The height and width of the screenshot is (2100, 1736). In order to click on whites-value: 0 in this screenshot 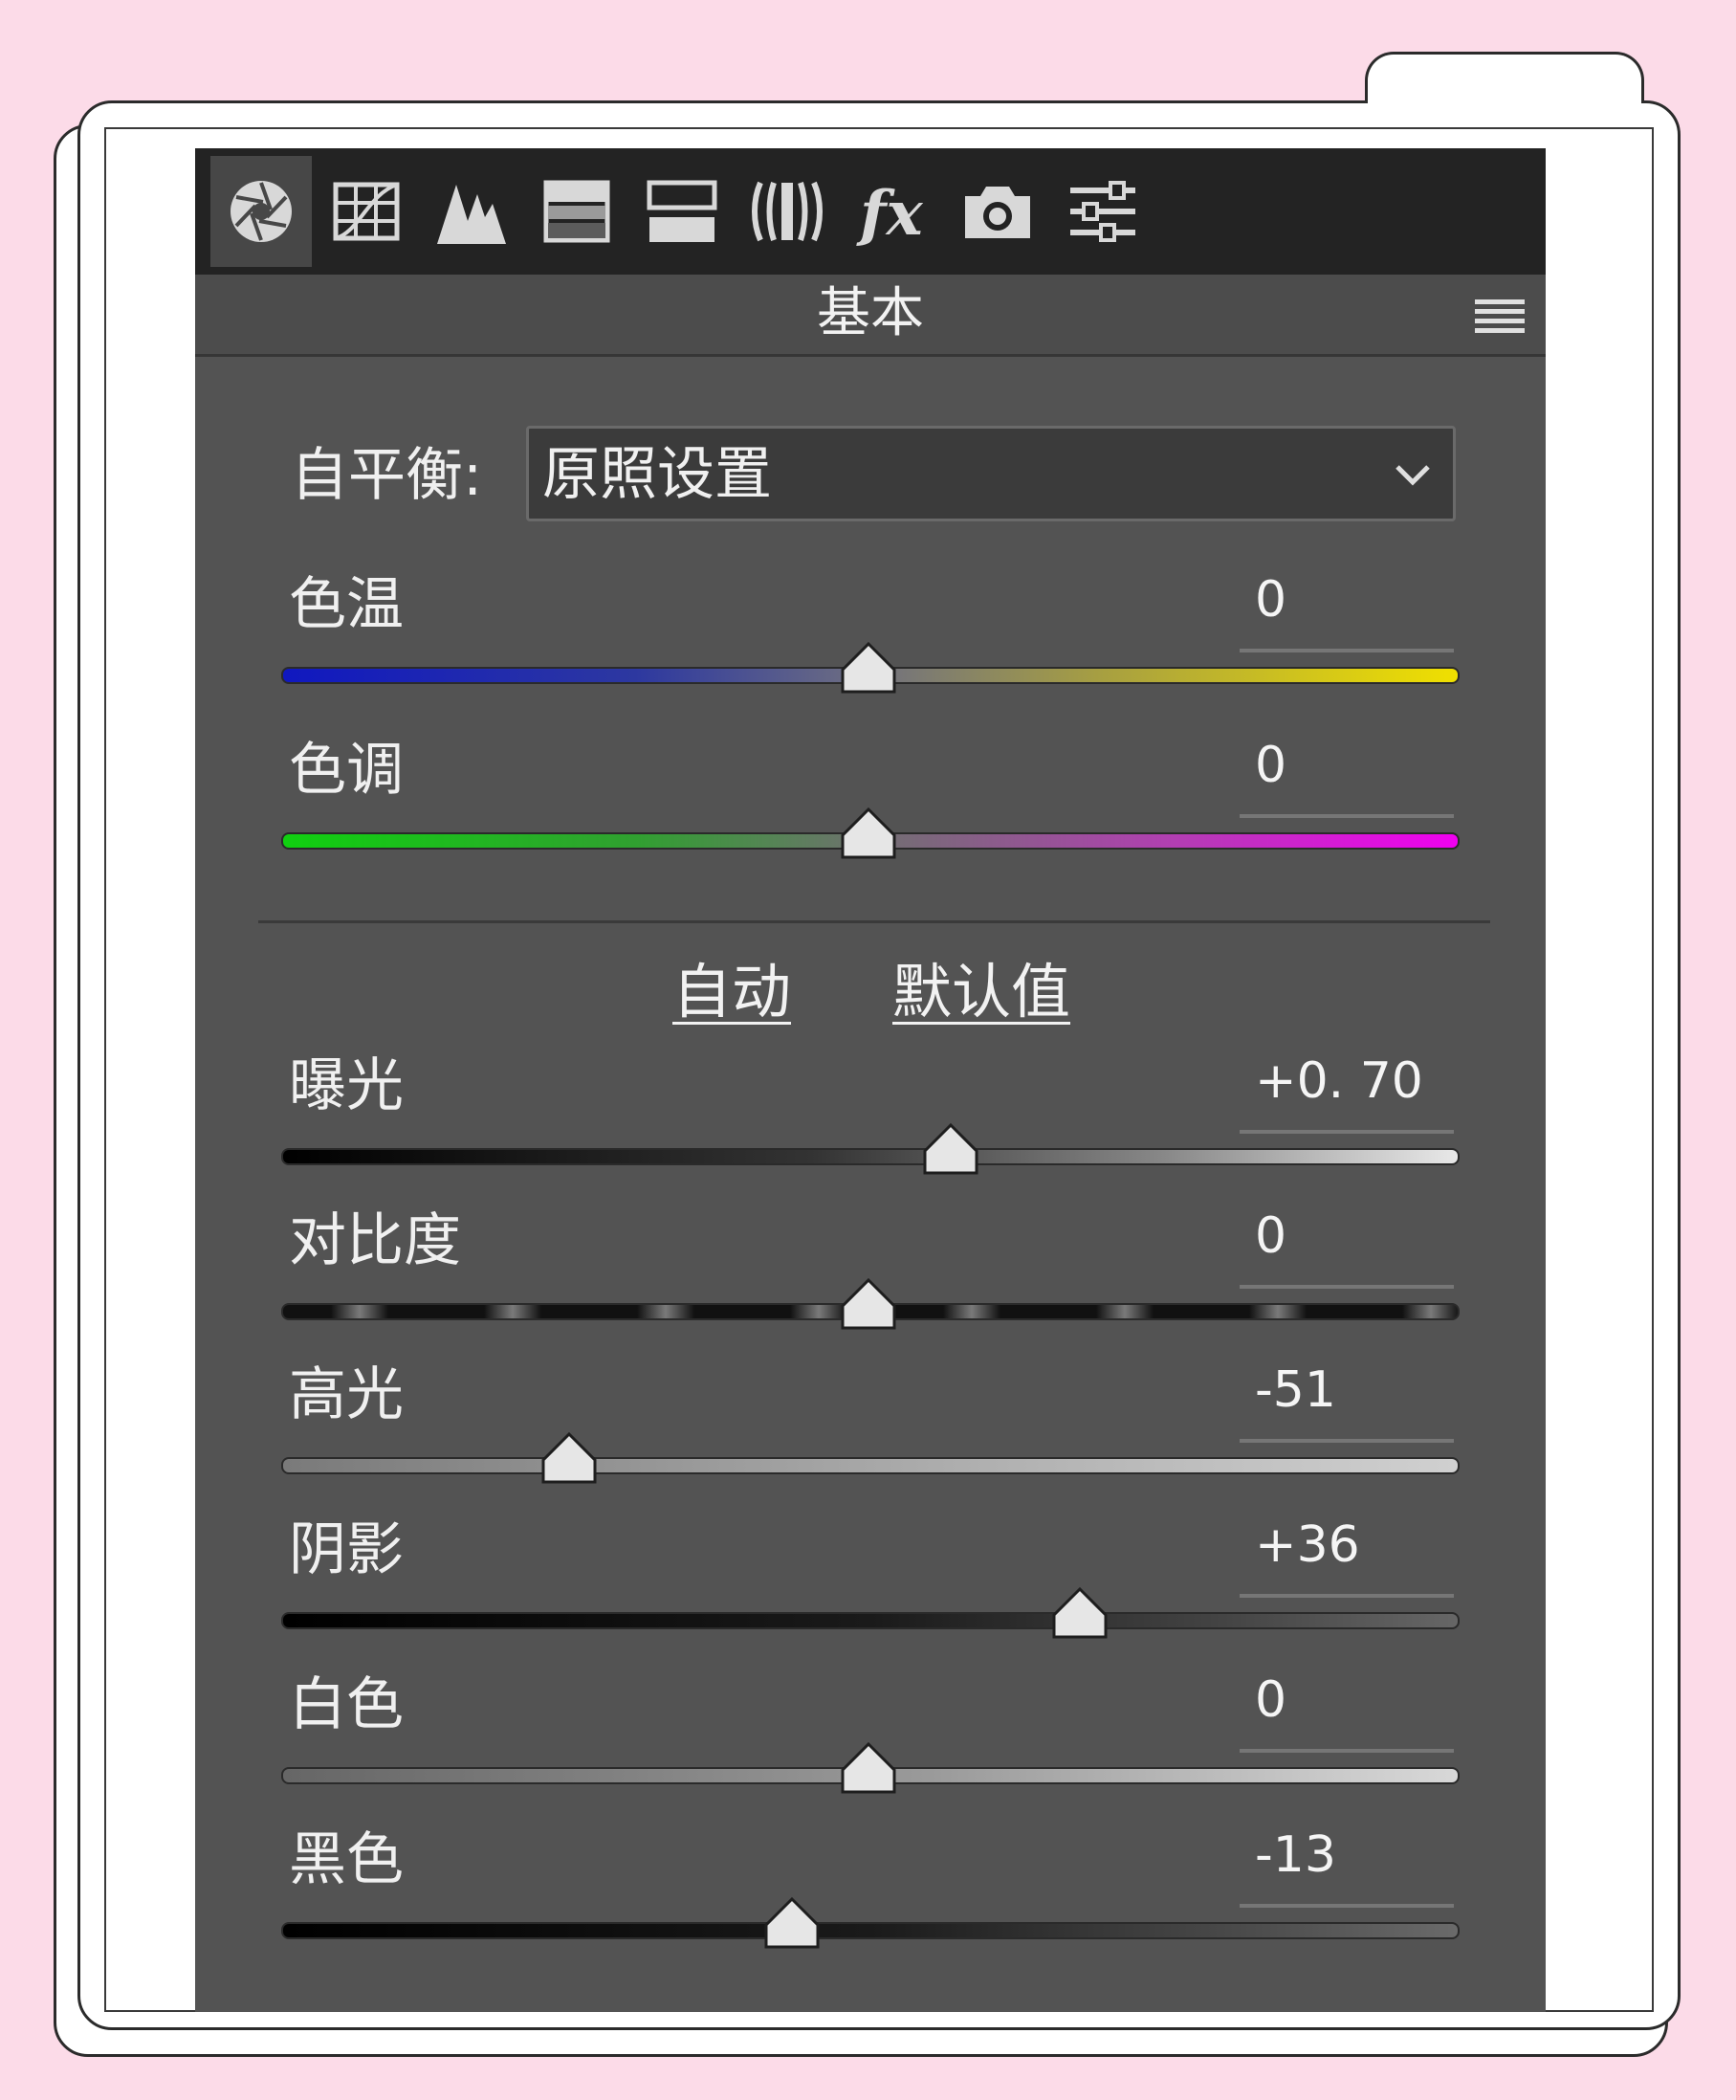, I will do `click(1270, 1701)`.